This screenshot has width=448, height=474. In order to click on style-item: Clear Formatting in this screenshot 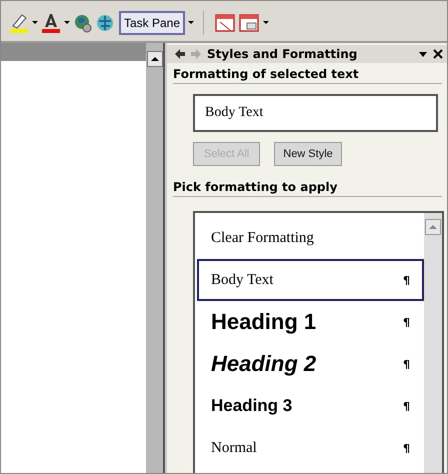, I will do `click(310, 238)`.